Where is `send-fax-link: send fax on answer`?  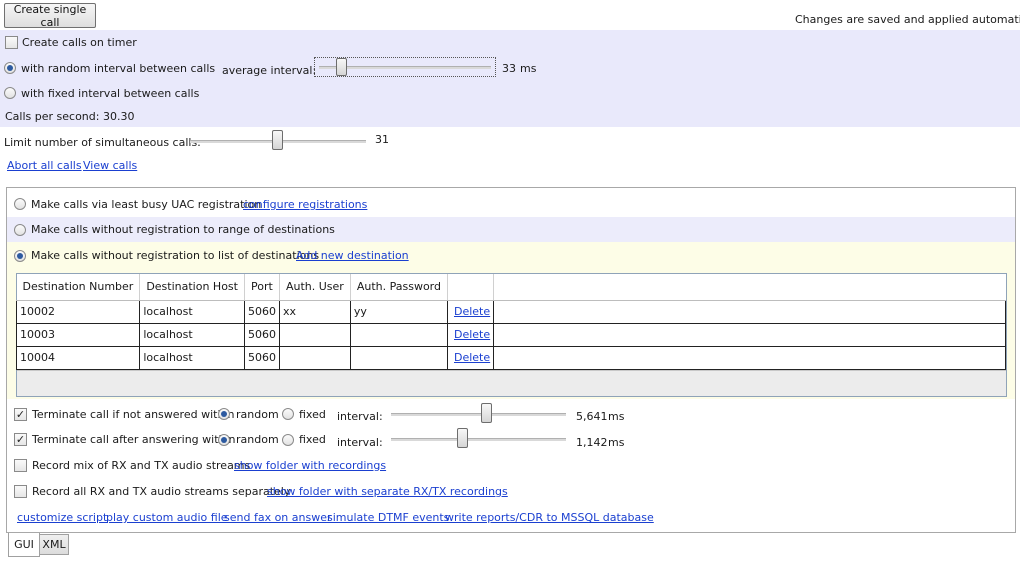
send-fax-link: send fax on answer is located at coordinates (278, 518).